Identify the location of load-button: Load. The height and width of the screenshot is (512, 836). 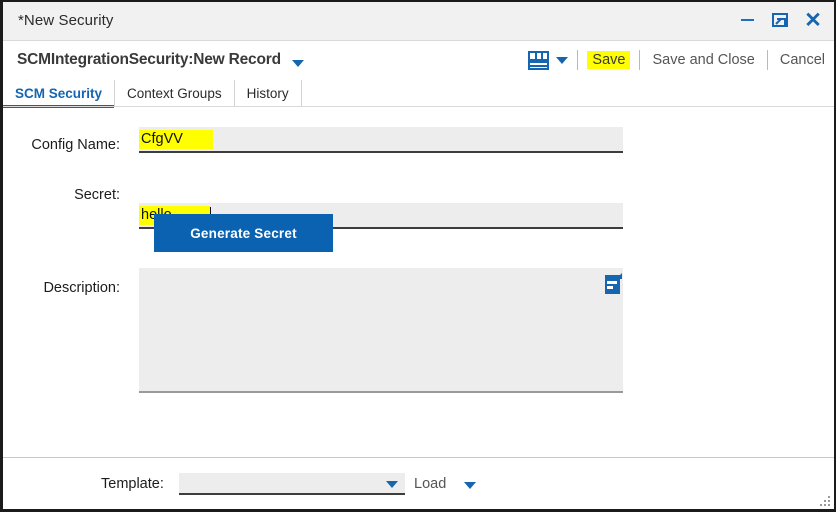
(430, 484).